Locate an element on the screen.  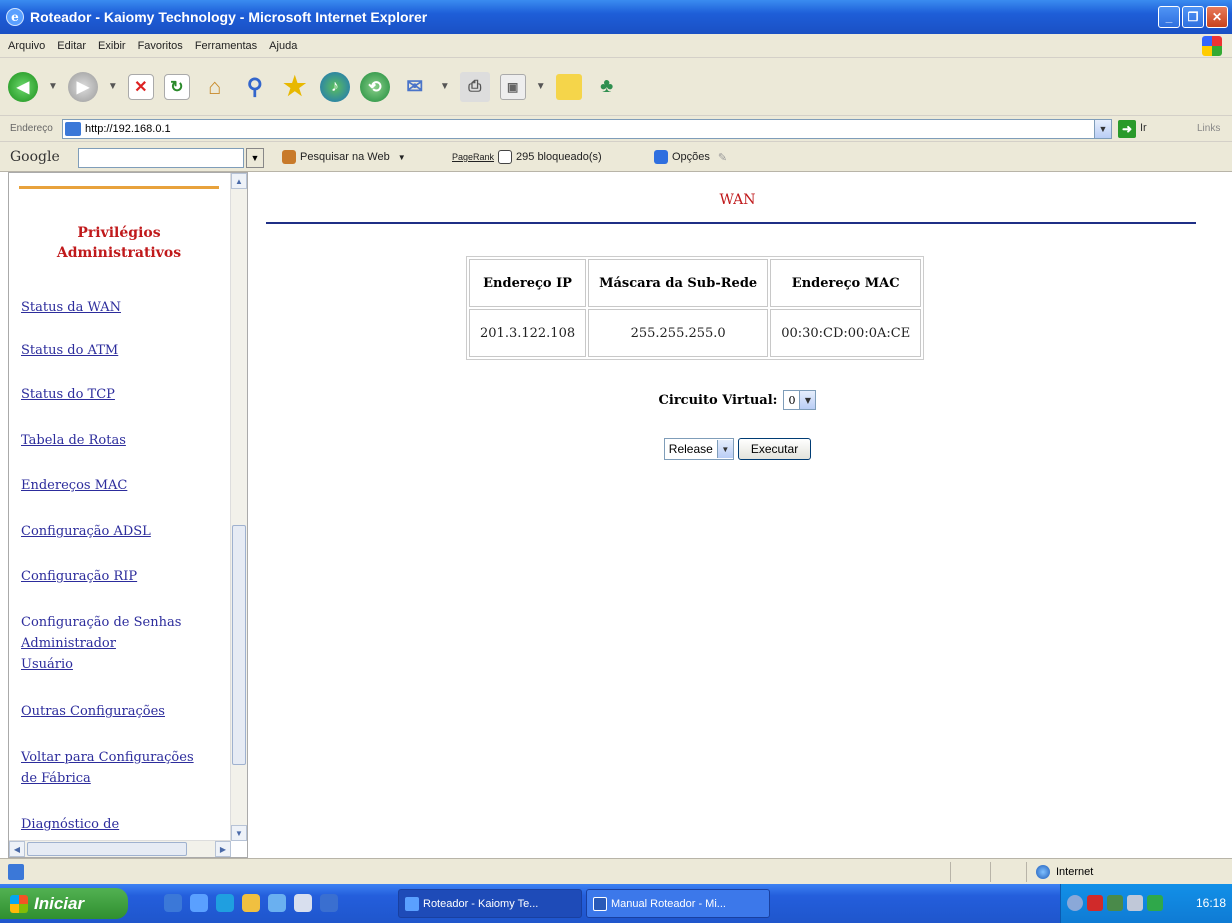
header-mac-address: Endereço MAC is located at coordinates (846, 283).